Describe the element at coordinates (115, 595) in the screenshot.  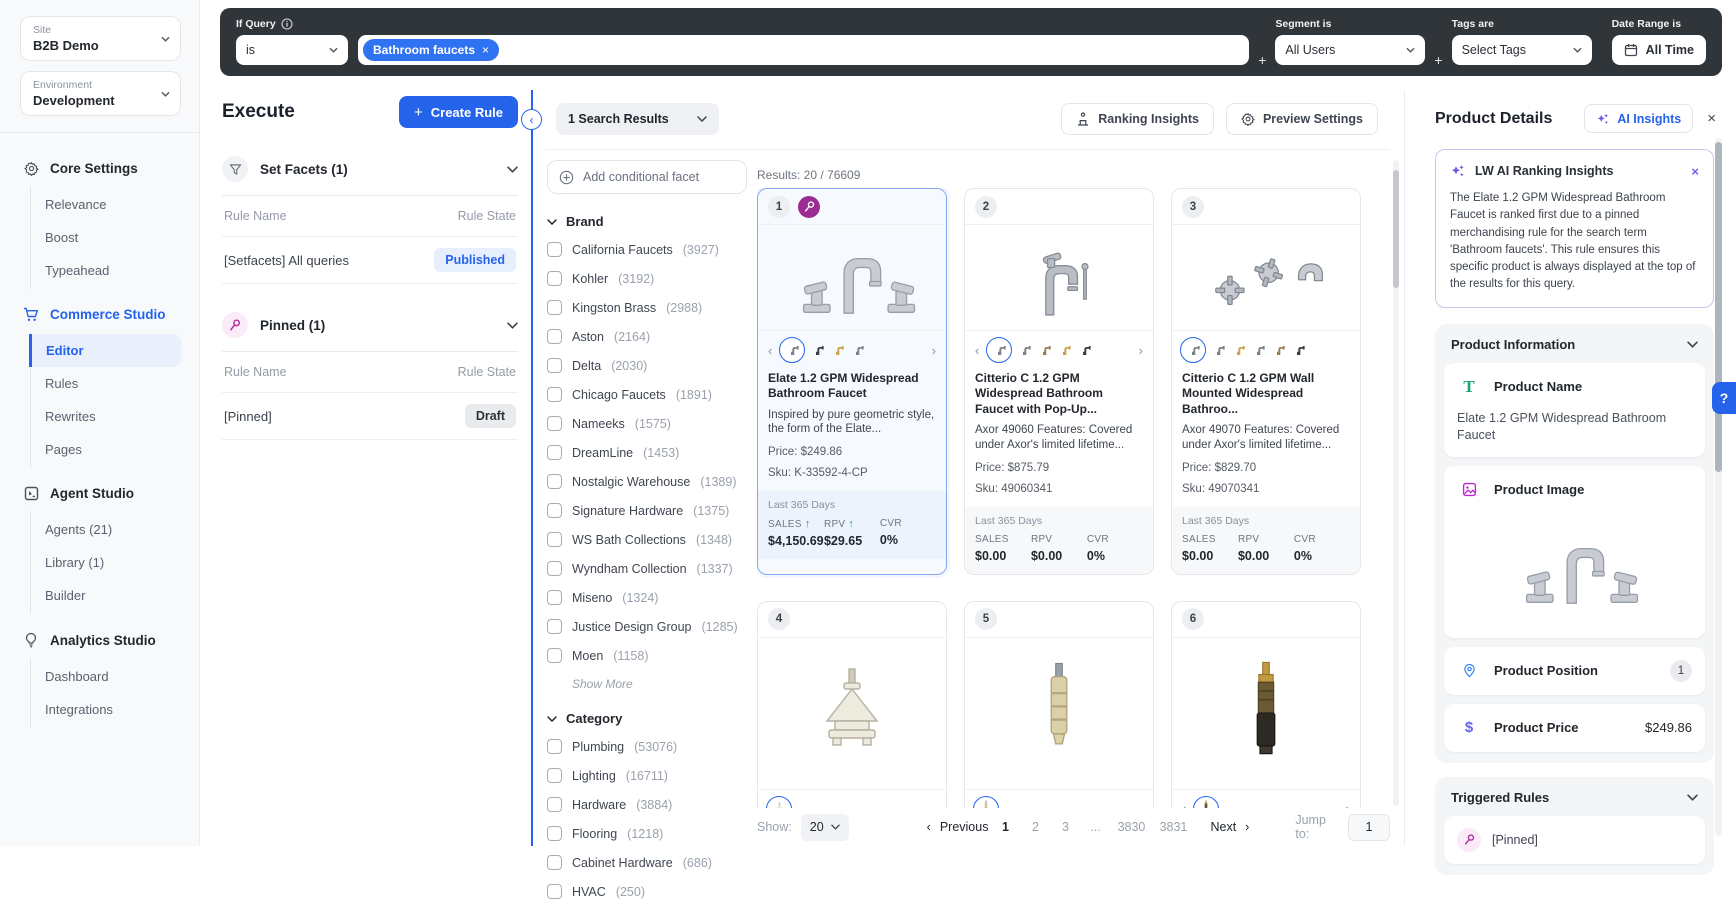
I see `sidebar-item-builder: Builder` at that location.